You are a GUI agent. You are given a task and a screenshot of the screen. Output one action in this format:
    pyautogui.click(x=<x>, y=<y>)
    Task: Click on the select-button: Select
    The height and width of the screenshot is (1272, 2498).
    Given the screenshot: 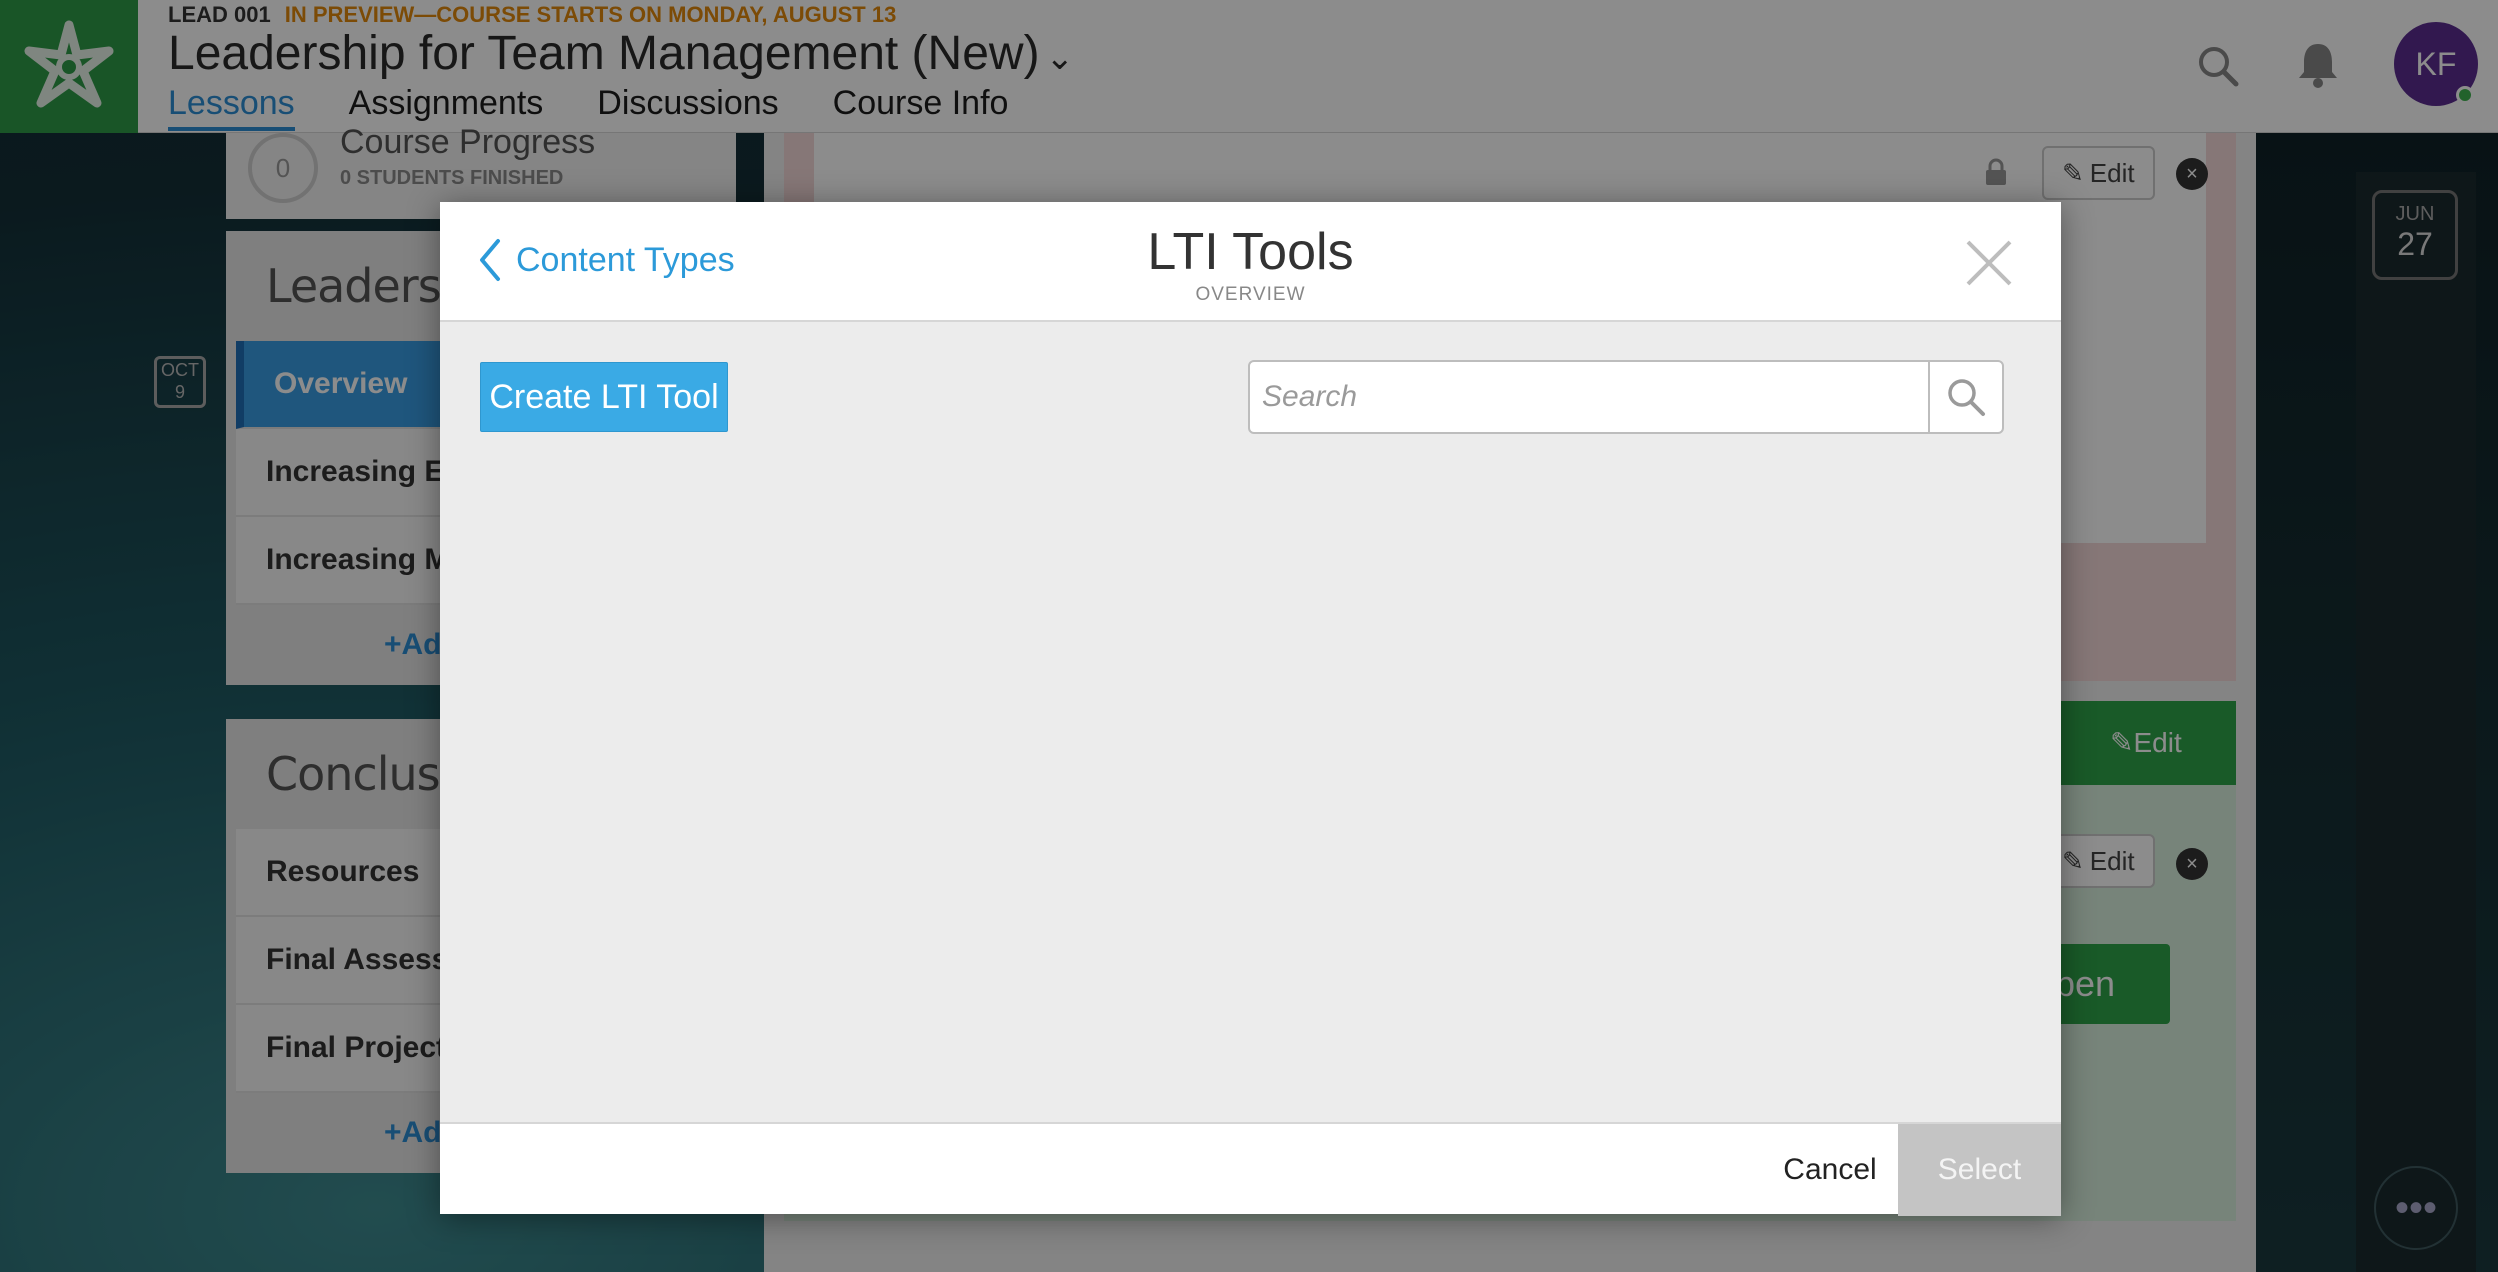 What is the action you would take?
    pyautogui.click(x=1979, y=1170)
    